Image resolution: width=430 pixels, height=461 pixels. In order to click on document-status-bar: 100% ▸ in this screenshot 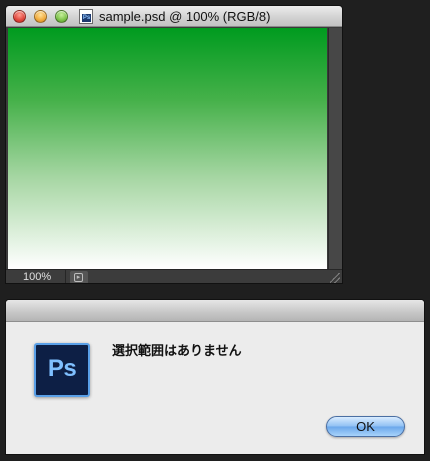, I will do `click(174, 276)`.